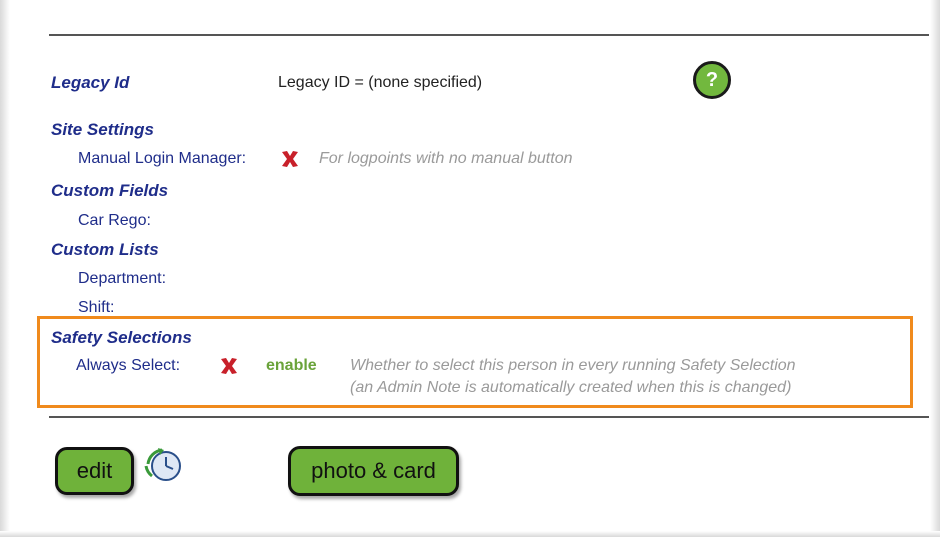 This screenshot has height=537, width=940. What do you see at coordinates (373, 471) in the screenshot?
I see `photo-card-button: photo & card` at bounding box center [373, 471].